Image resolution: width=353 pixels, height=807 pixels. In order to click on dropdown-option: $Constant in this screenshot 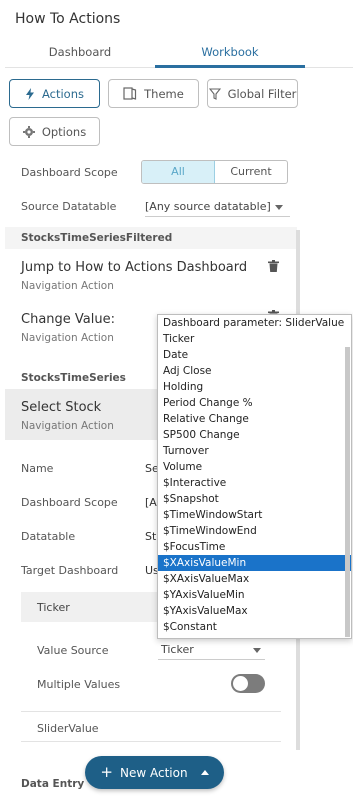, I will do `click(254, 627)`.